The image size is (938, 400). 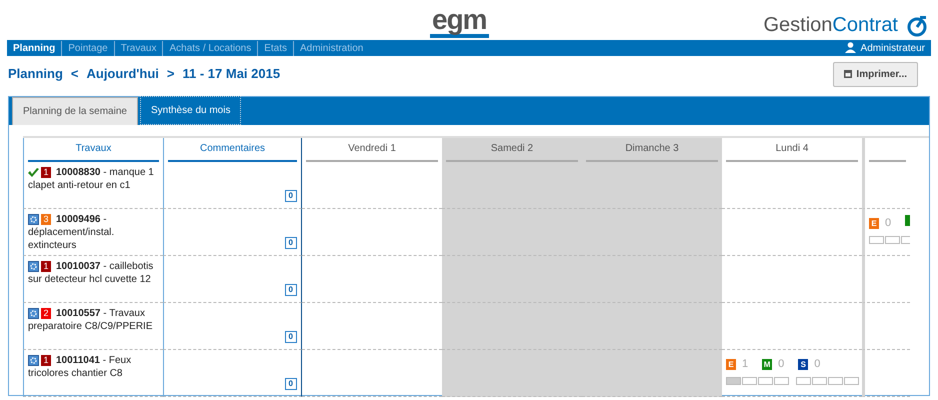 What do you see at coordinates (122, 74) in the screenshot?
I see `today-link: Aujourd'hui` at bounding box center [122, 74].